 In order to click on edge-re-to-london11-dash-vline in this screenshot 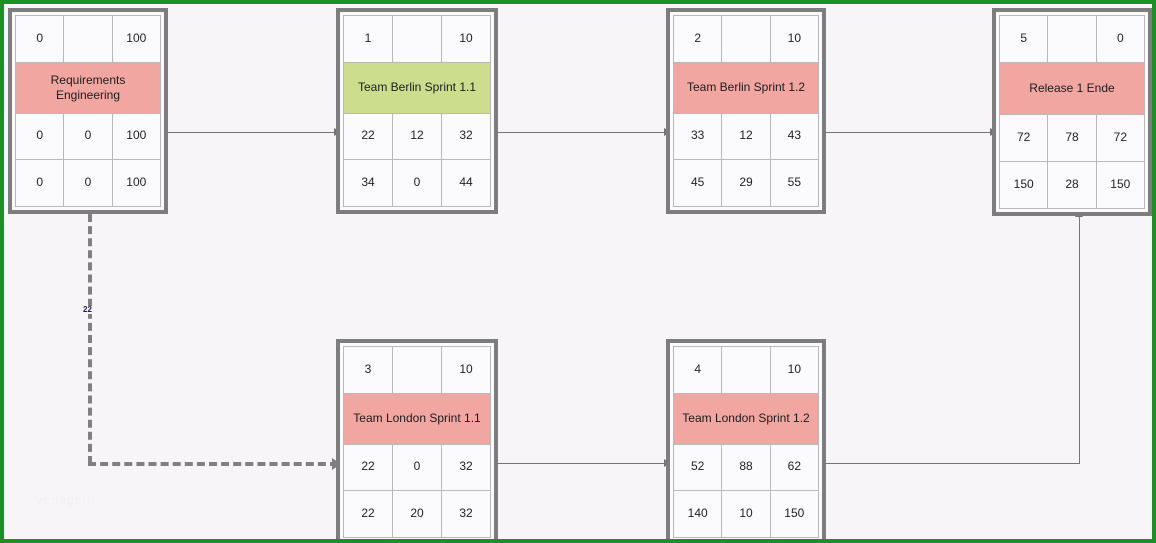, I will do `click(90, 339)`.